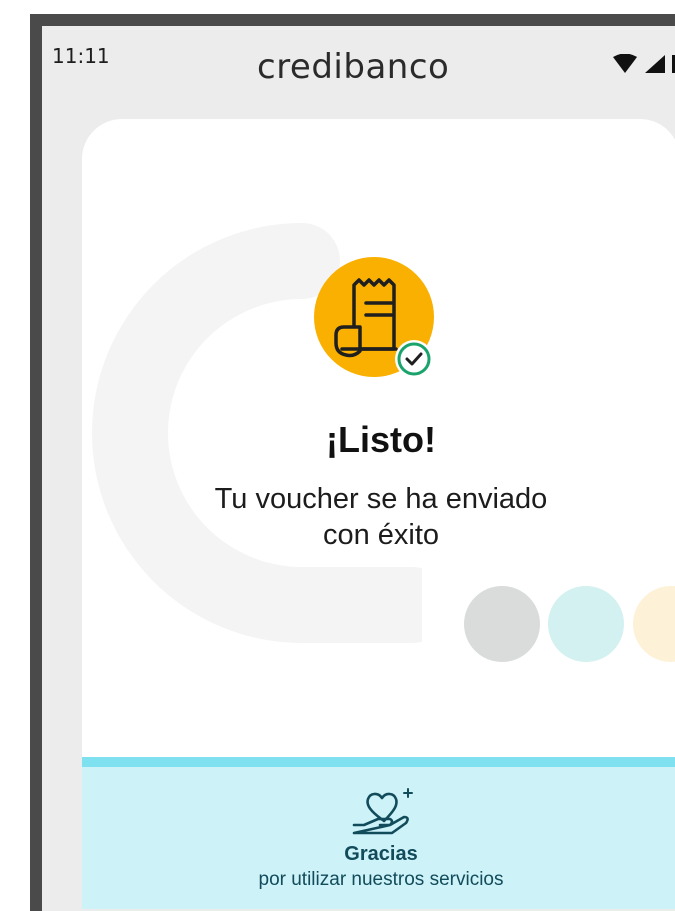  What do you see at coordinates (381, 535) in the screenshot?
I see `success-message-line2: con éxito` at bounding box center [381, 535].